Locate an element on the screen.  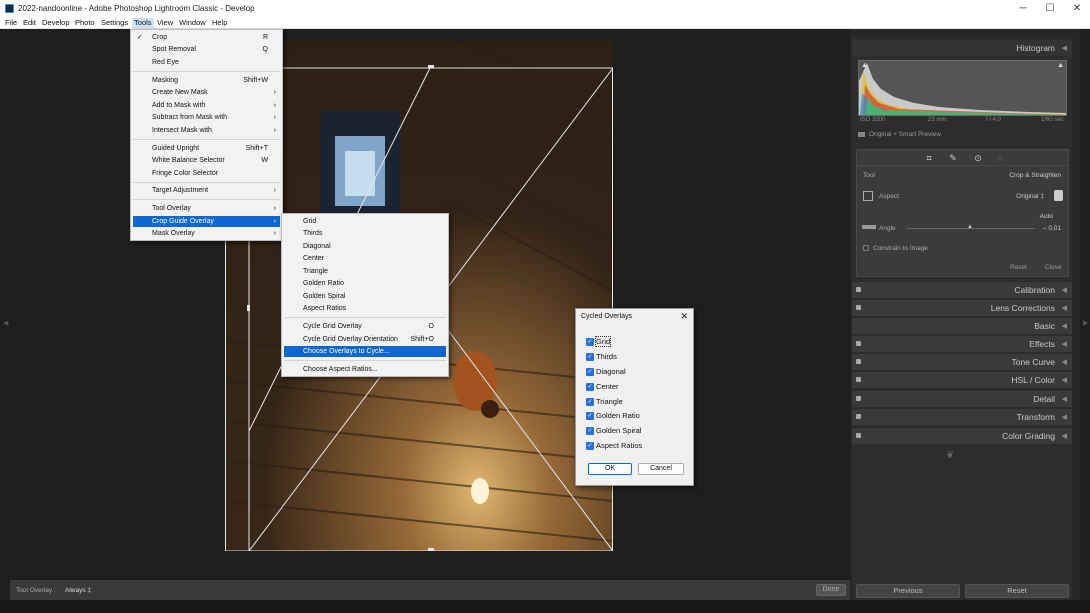
cancel-button: Cancel is located at coordinates (661, 469).